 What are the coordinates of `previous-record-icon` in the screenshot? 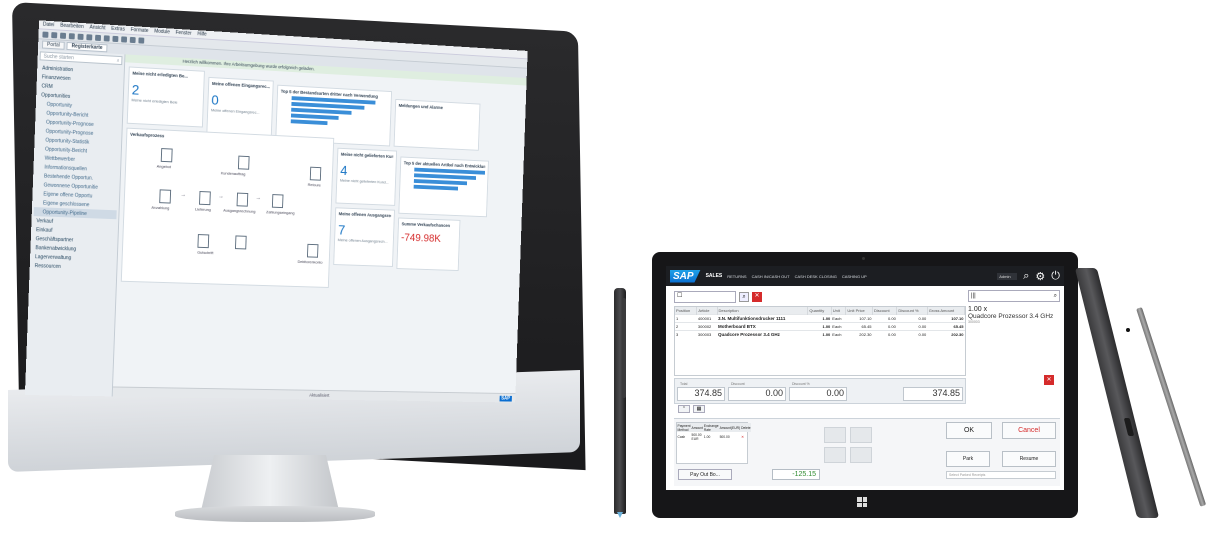 It's located at (98, 38).